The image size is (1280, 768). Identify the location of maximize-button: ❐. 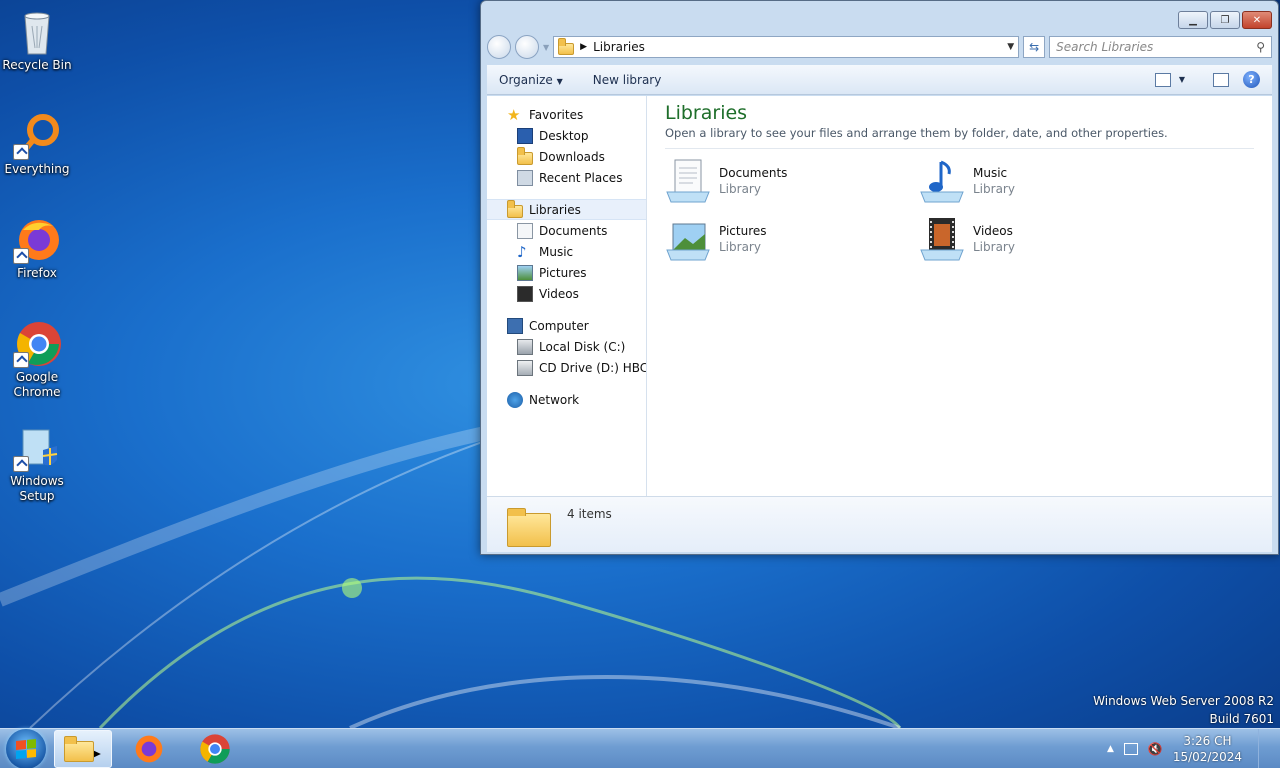
(1225, 20).